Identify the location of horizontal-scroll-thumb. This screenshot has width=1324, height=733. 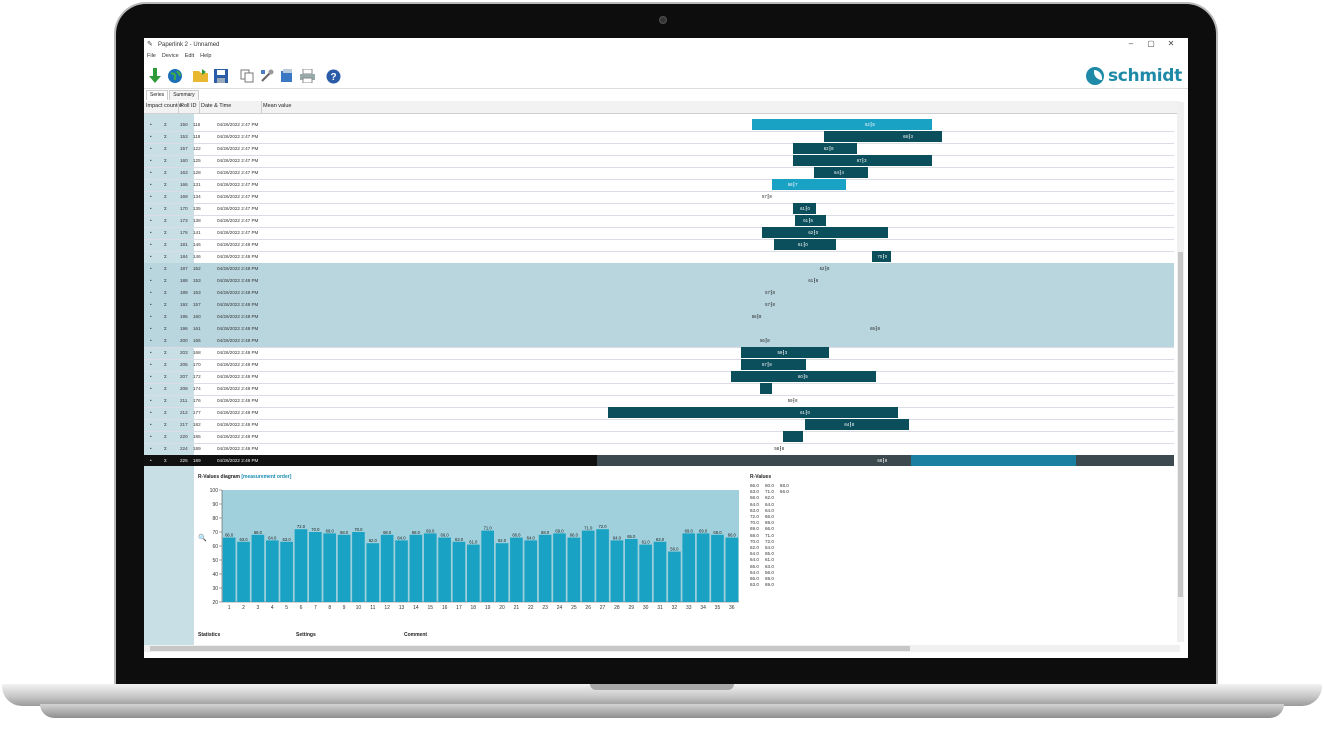
(530, 648).